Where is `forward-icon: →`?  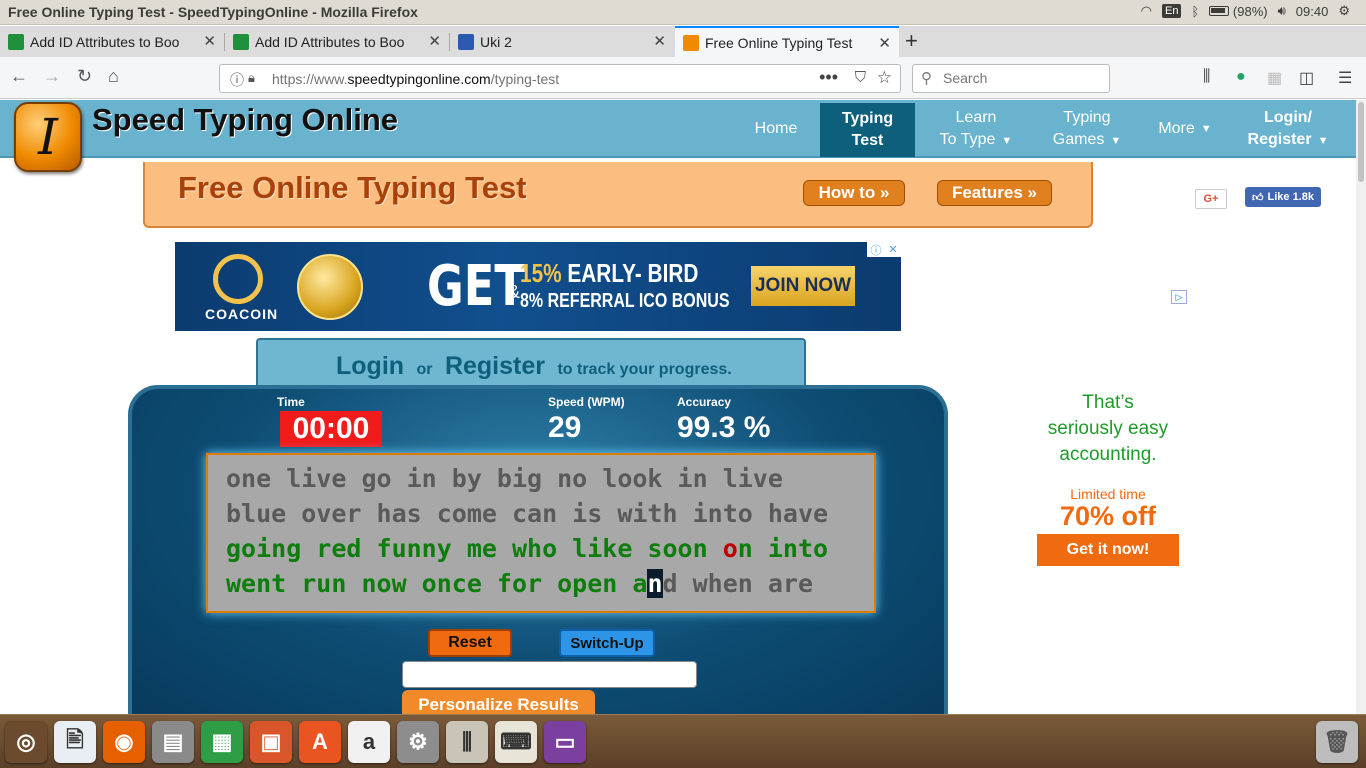 forward-icon: → is located at coordinates (52, 76).